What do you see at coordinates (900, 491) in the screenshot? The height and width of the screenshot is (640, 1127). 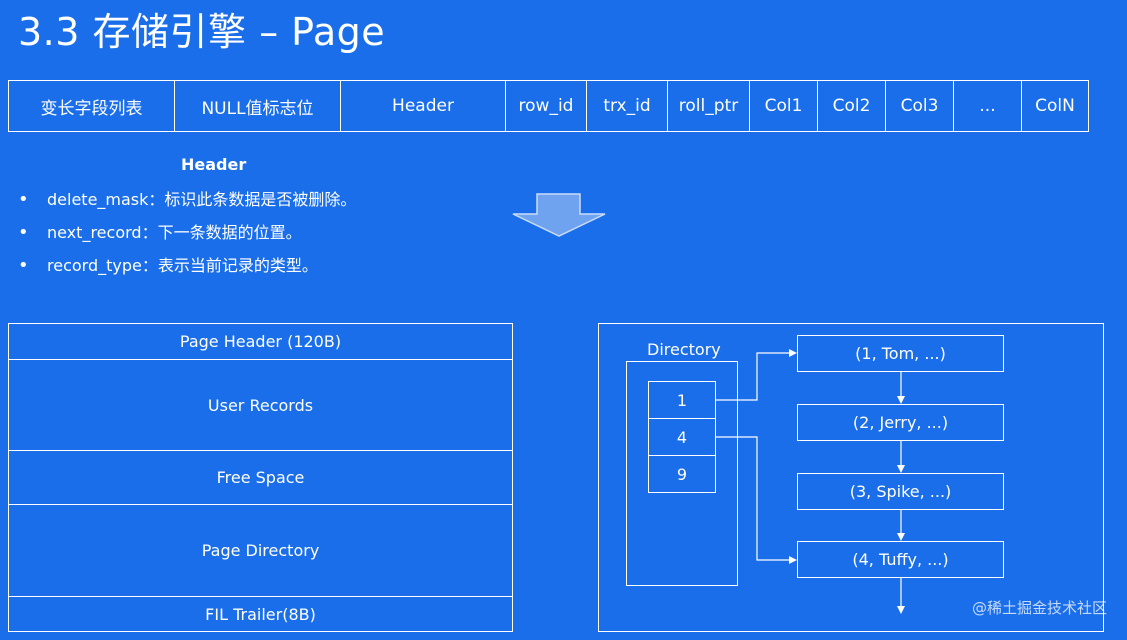 I see `record-spike: (3, Spike, ...)` at bounding box center [900, 491].